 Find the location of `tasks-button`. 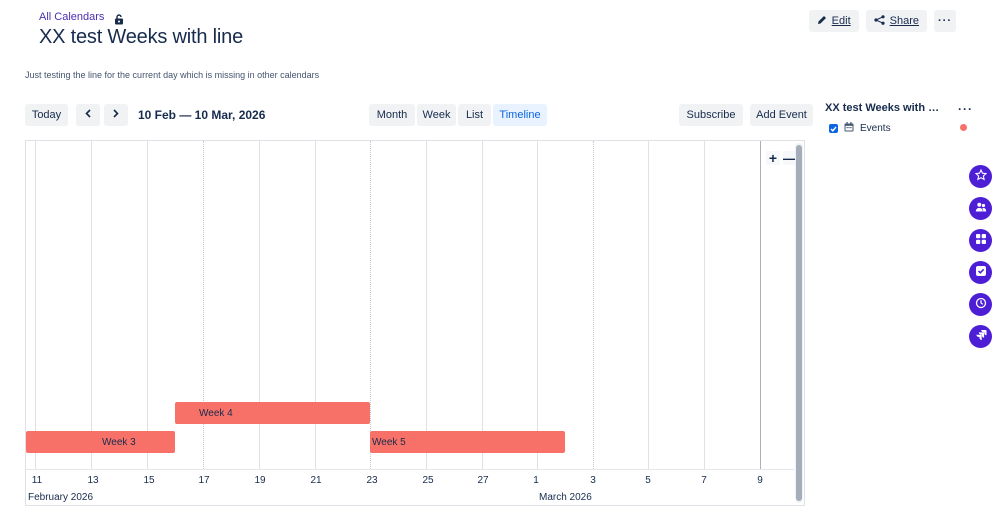

tasks-button is located at coordinates (980, 272).